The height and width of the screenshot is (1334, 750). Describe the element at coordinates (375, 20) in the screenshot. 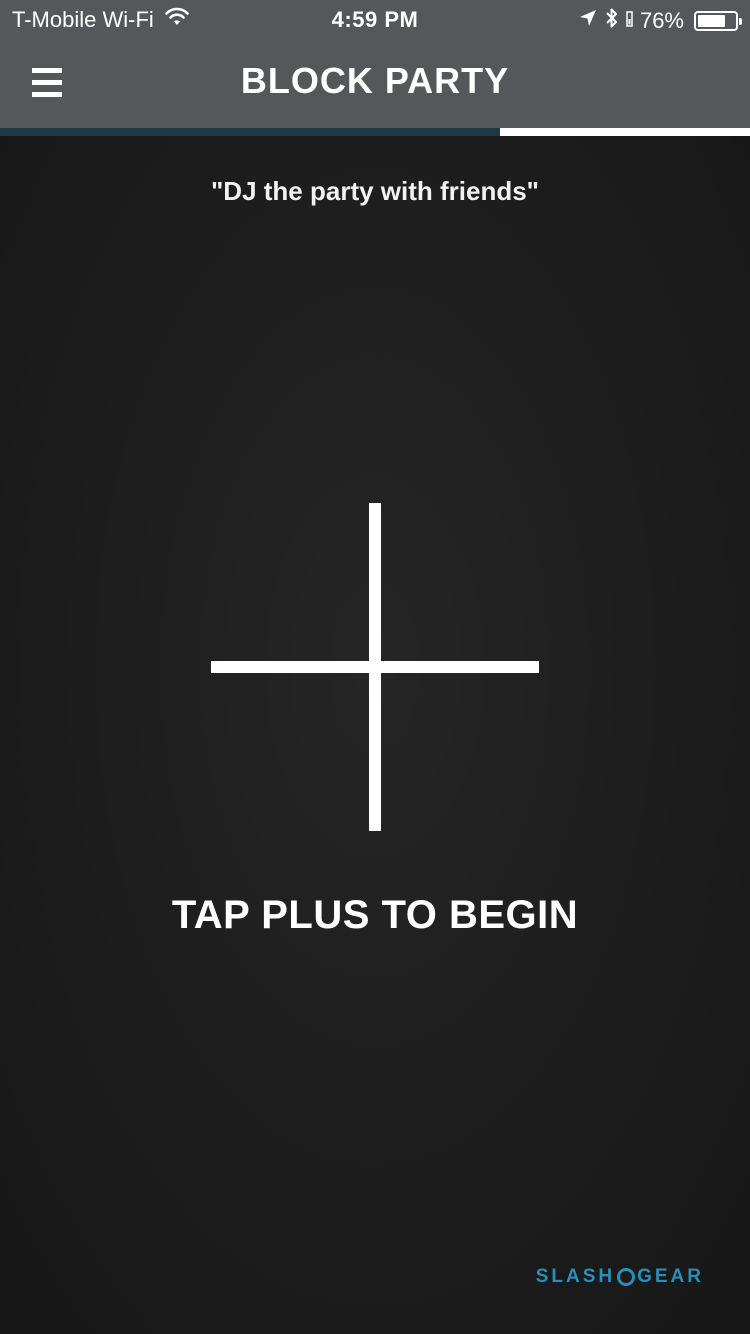

I see `status-bar: T-Mobile Wi-Fi 4:59 PM 76%` at that location.